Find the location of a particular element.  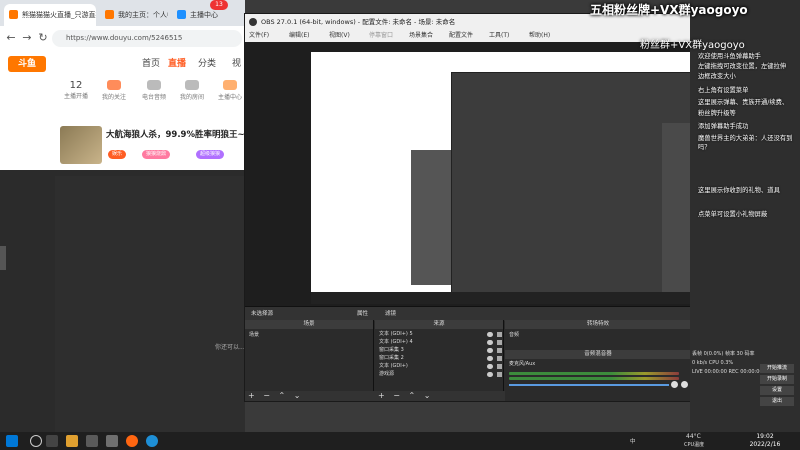

nav-home: 首页 is located at coordinates (151, 64).